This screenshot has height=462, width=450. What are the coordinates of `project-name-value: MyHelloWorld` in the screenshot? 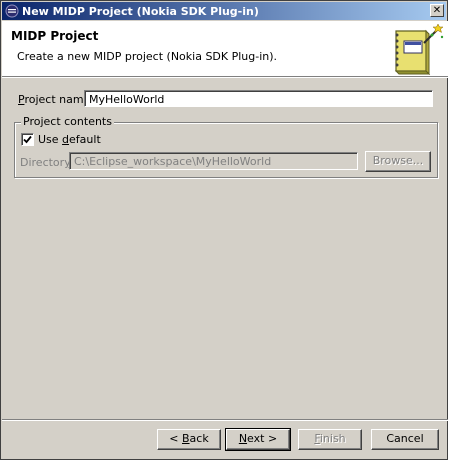 It's located at (127, 99).